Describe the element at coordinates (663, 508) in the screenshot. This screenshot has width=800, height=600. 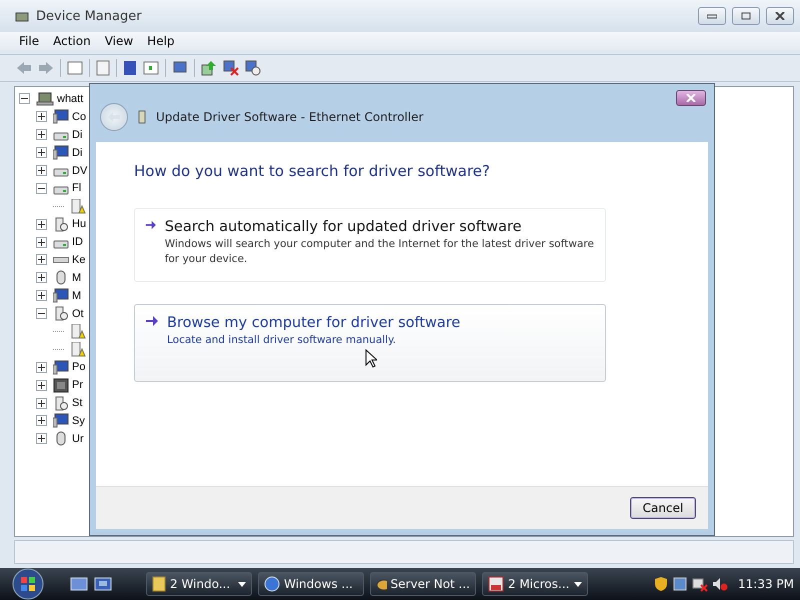
I see `cancel-button: Cancel` at that location.